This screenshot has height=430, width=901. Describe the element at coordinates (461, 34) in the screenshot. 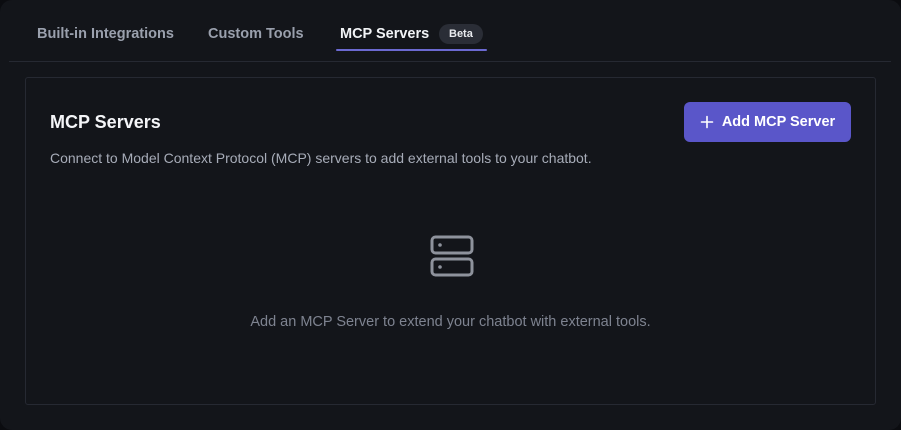

I see `beta-badge: Beta` at that location.